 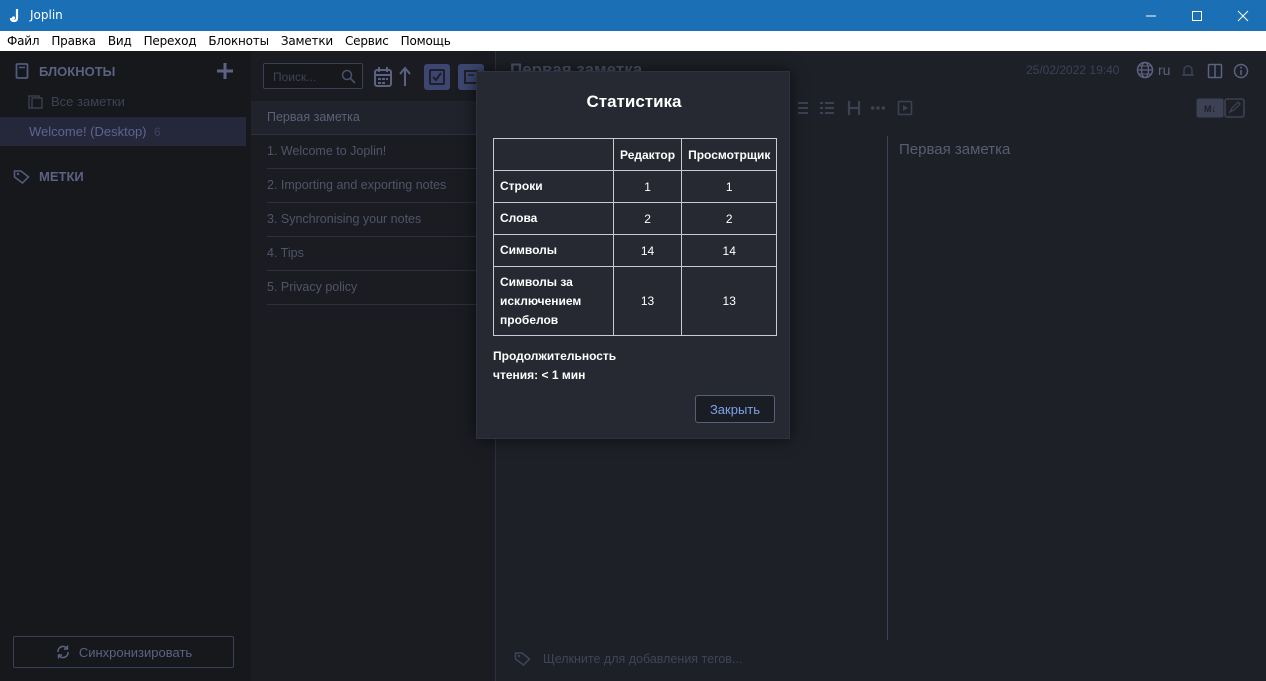 I want to click on table-row: Символы 14 14, so click(x=635, y=250).